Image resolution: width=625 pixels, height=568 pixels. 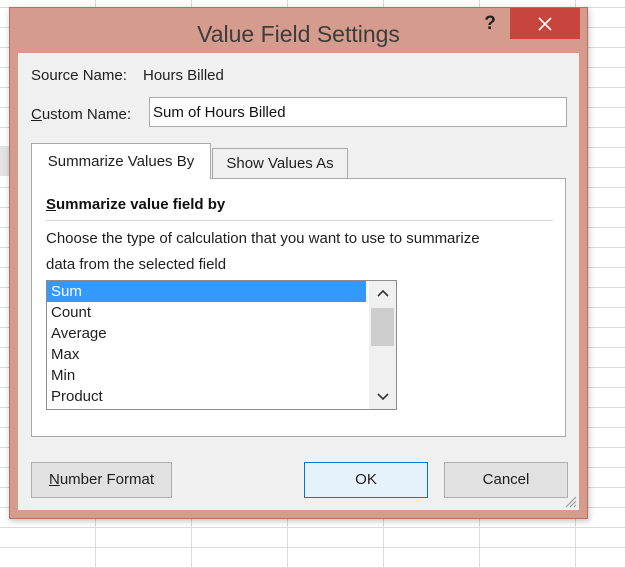 What do you see at coordinates (490, 24) in the screenshot?
I see `help-button: ?` at bounding box center [490, 24].